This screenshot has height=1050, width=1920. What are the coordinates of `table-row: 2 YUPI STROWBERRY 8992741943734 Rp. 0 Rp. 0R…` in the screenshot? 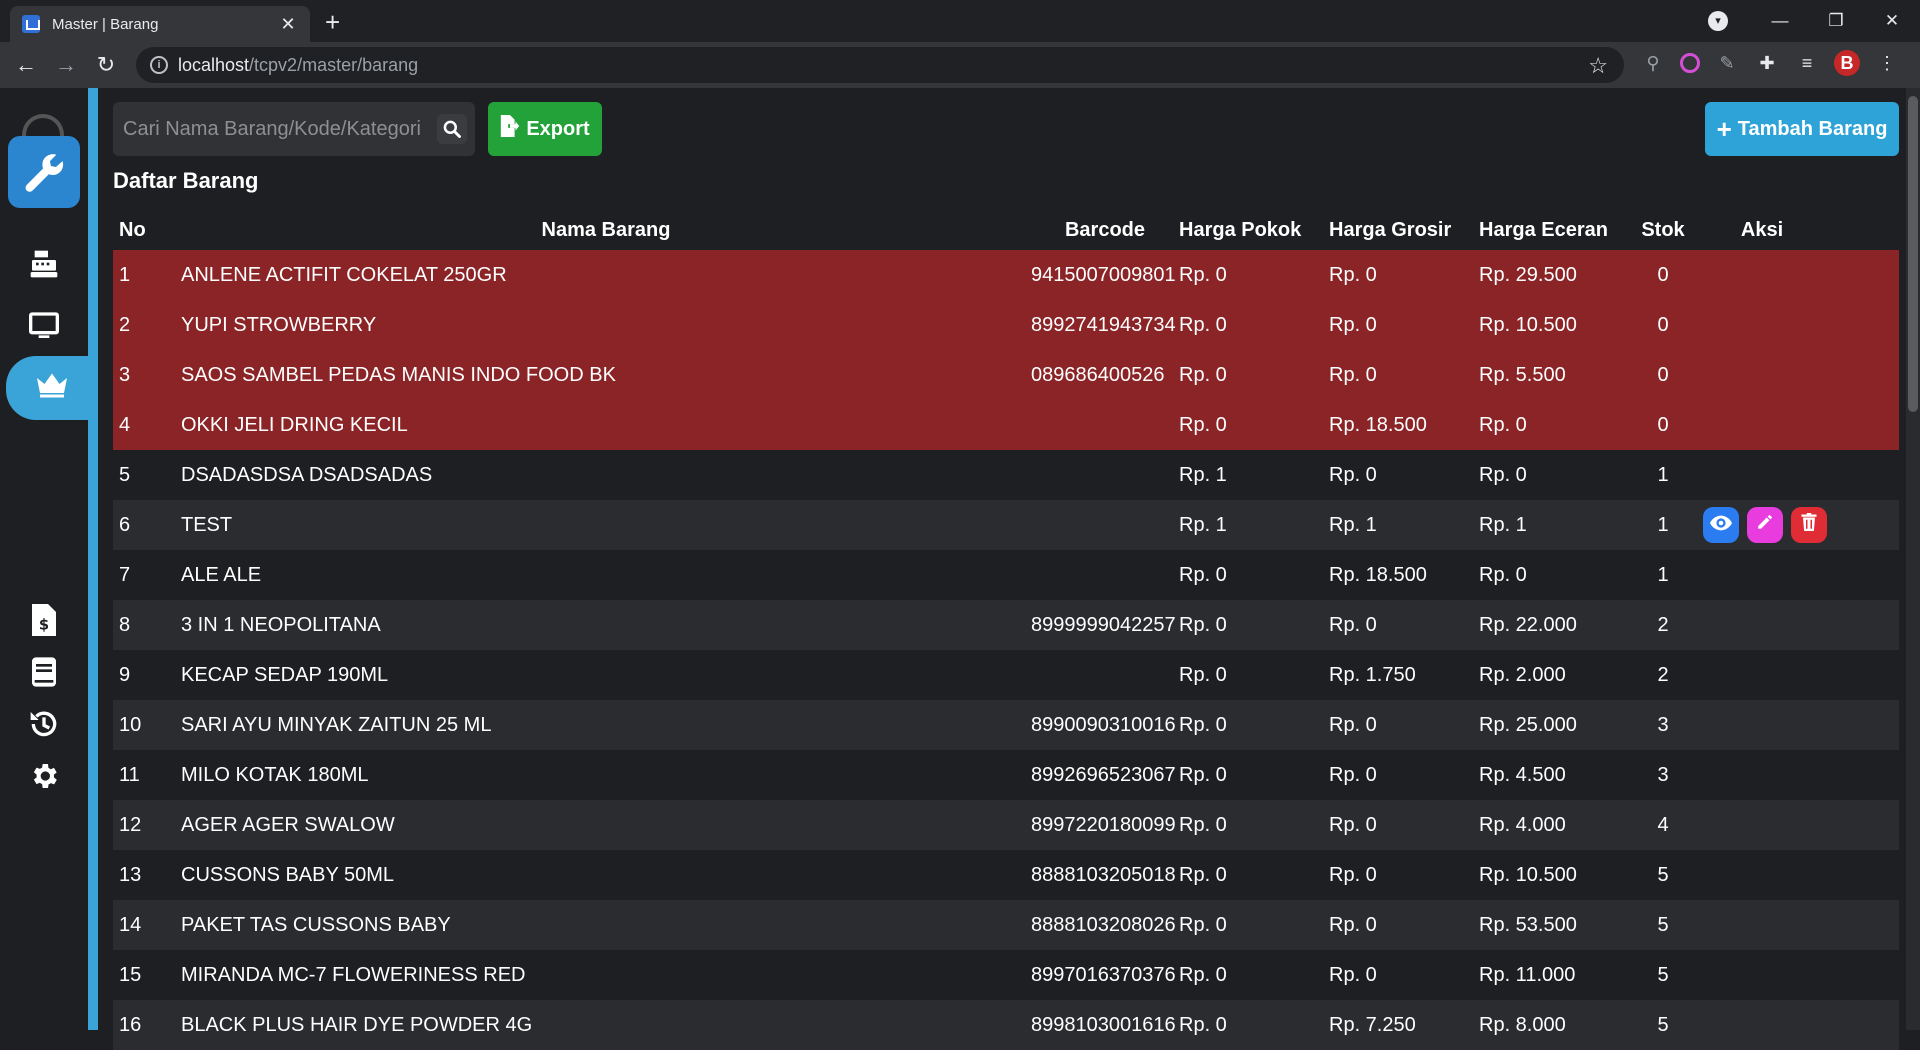 It's located at (1006, 325).